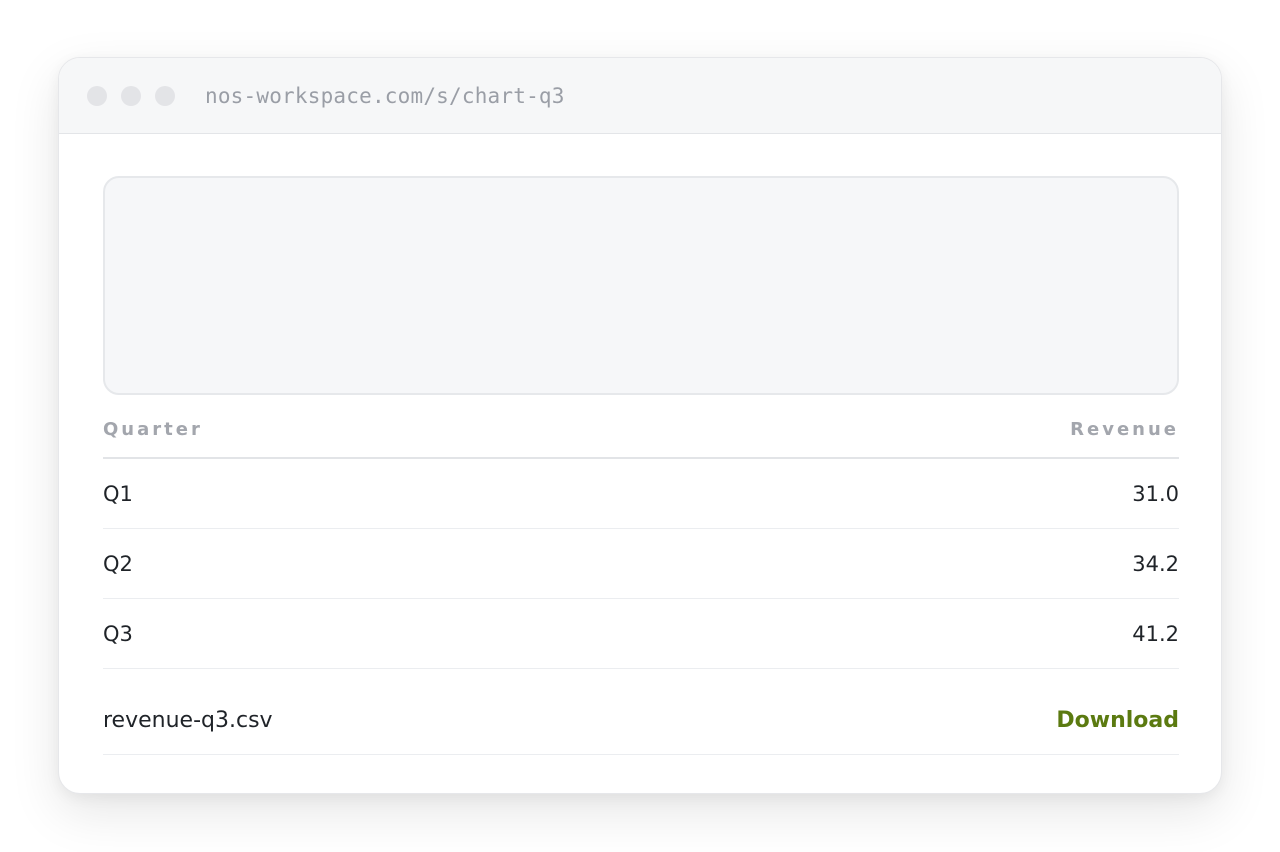 The height and width of the screenshot is (852, 1280). I want to click on window-controls, so click(131, 95).